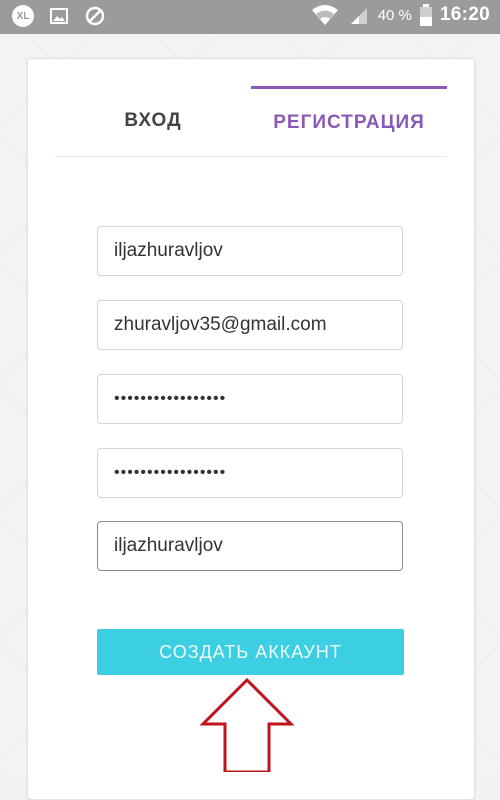 Image resolution: width=500 pixels, height=800 pixels. I want to click on battery-percentage: 40 %, so click(394, 15).